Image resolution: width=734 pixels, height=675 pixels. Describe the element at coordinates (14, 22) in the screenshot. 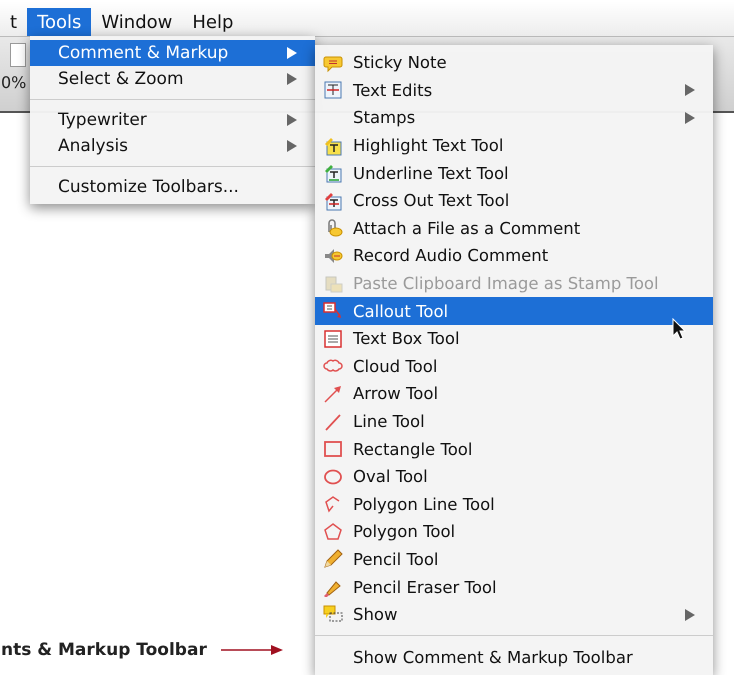

I see `menu-bar-item: t` at that location.